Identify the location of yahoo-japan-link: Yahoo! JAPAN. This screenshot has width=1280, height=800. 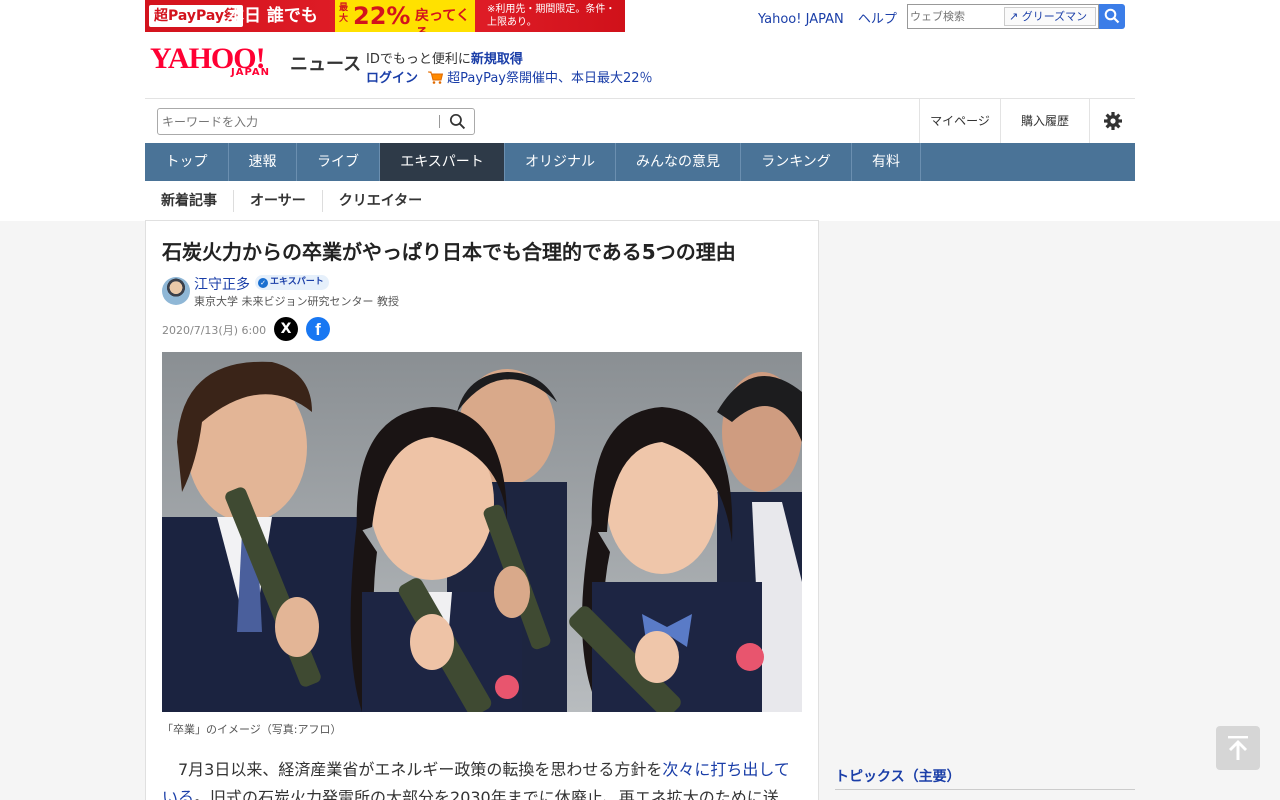
(801, 19).